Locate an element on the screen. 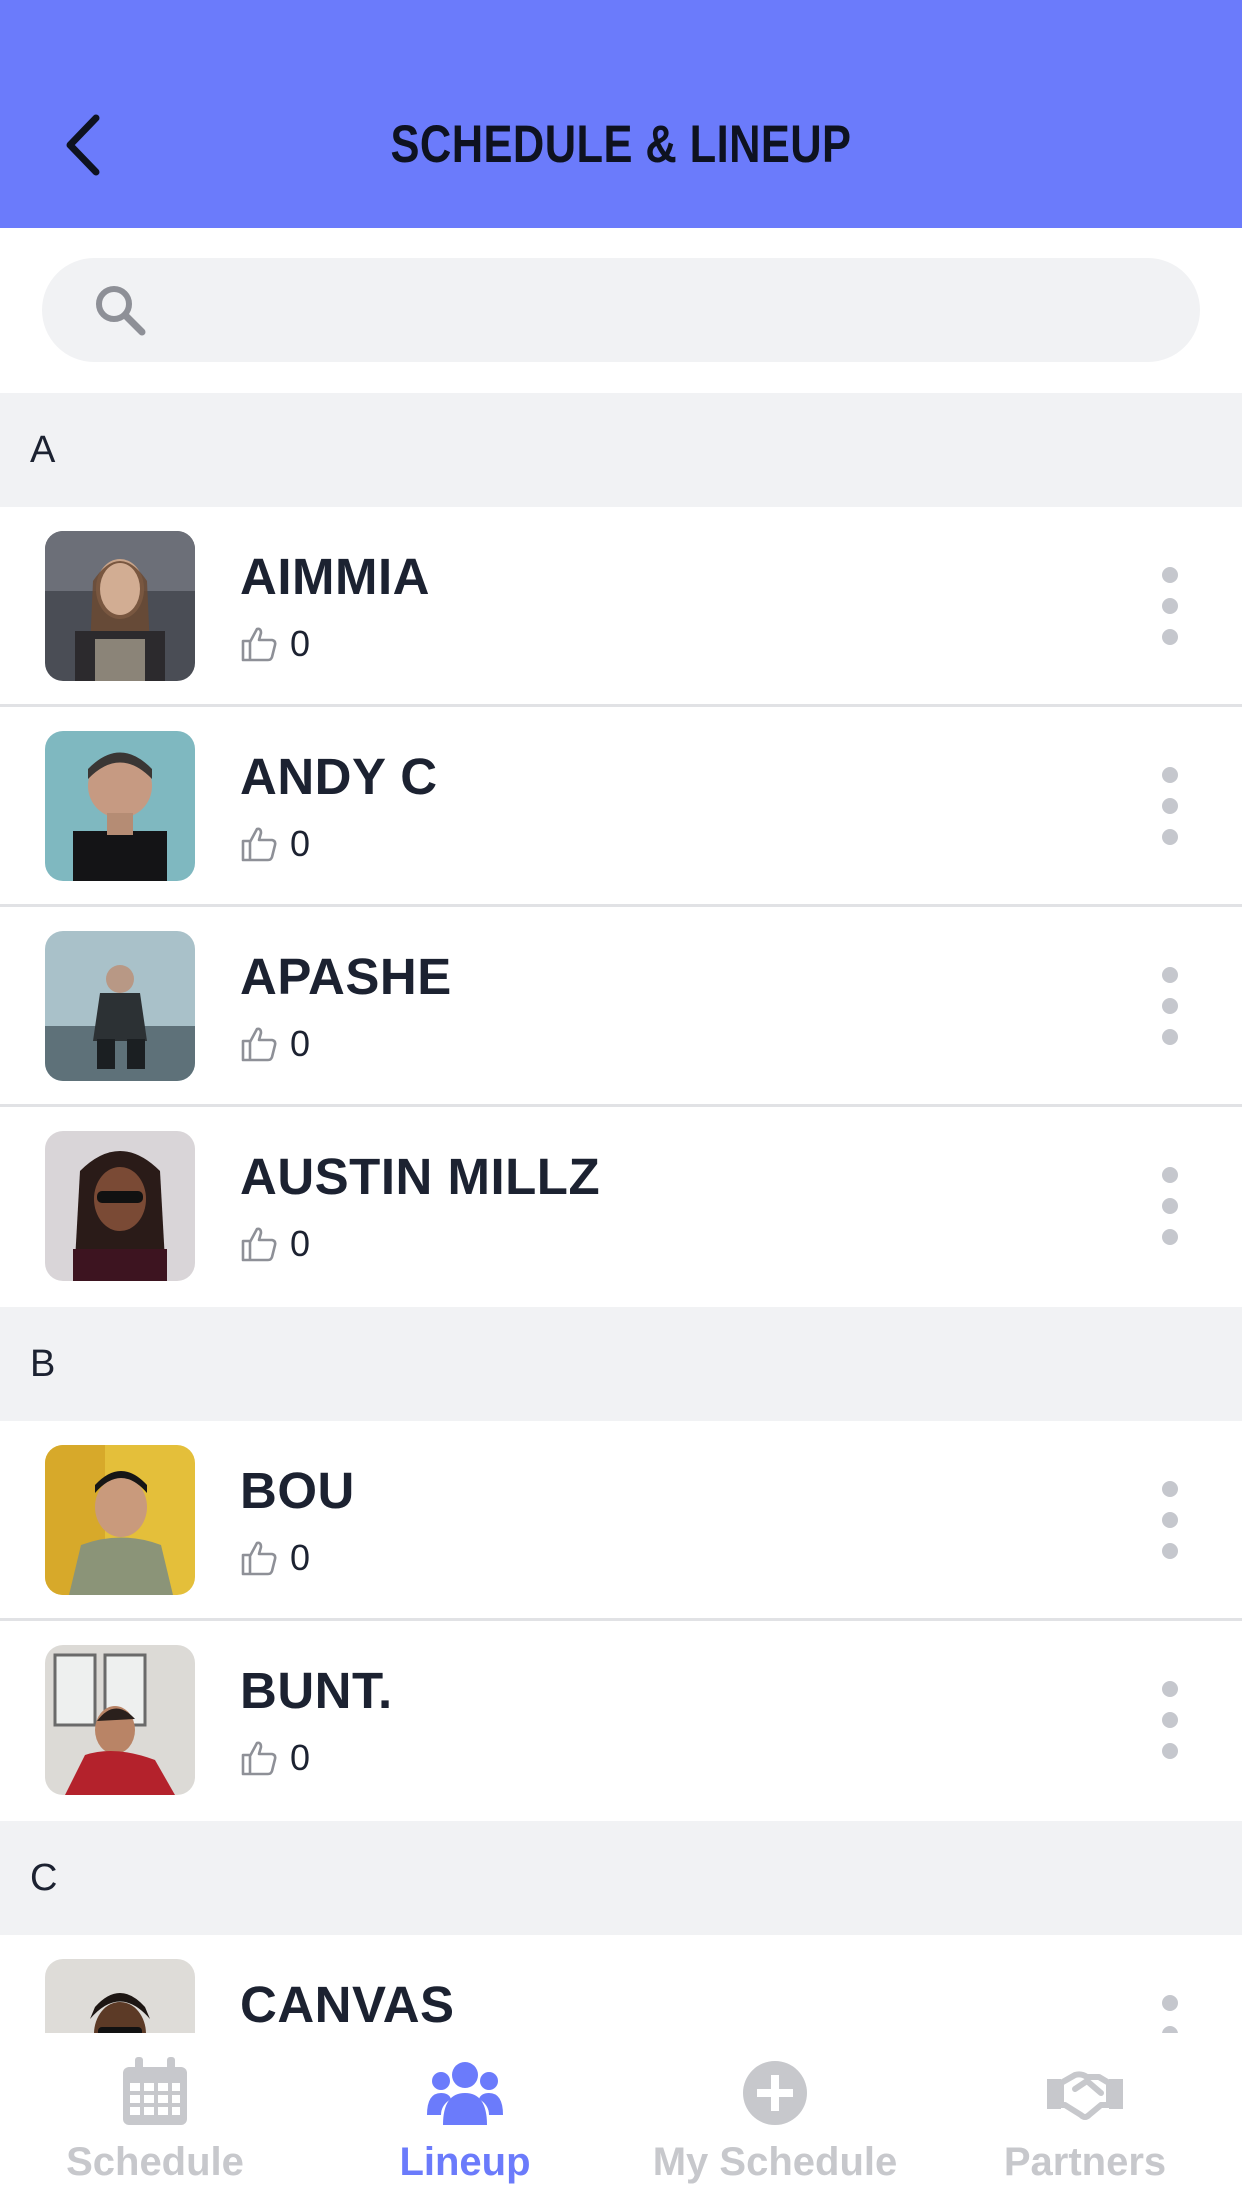 The width and height of the screenshot is (1242, 2208). search-field is located at coordinates (621, 311).